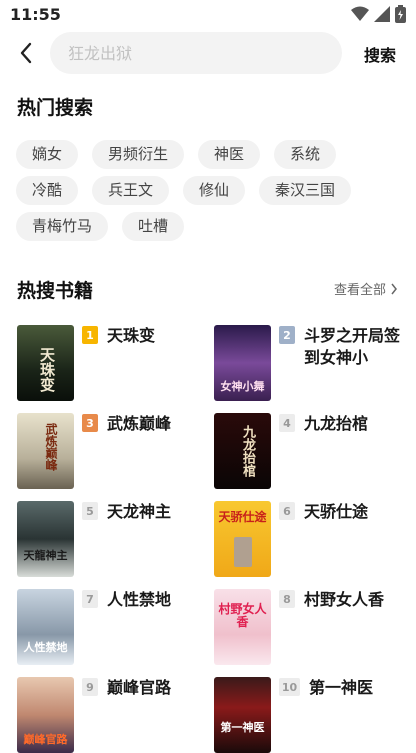  Describe the element at coordinates (243, 552) in the screenshot. I see `cover-figure` at that location.